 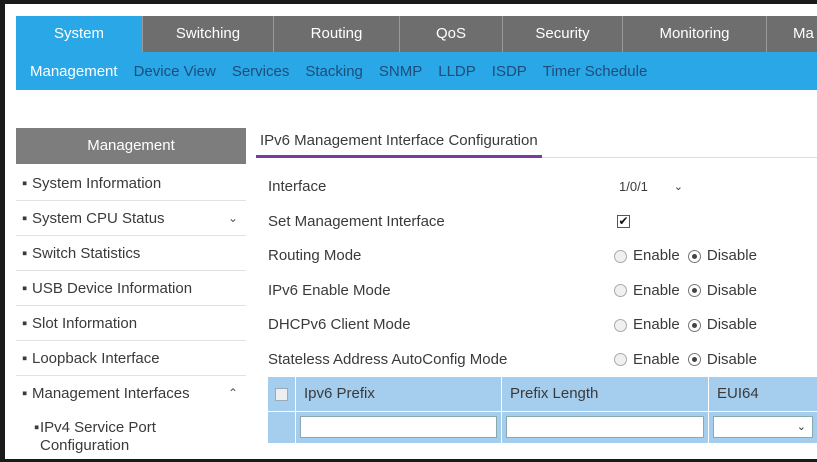 What do you see at coordinates (85, 323) in the screenshot?
I see `sidebar-item-label: Slot Information` at bounding box center [85, 323].